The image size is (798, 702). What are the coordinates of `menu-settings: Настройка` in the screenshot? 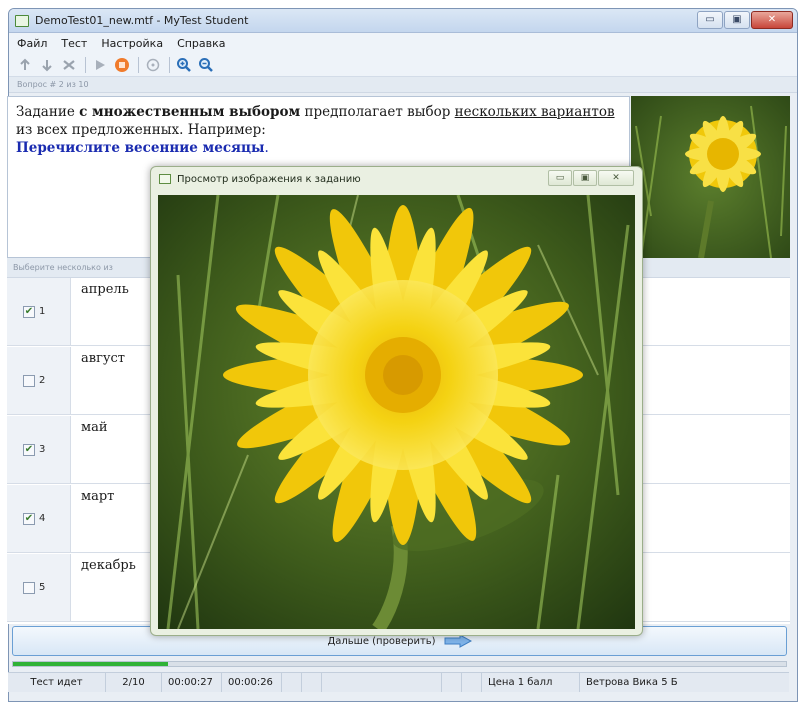 It's located at (132, 43).